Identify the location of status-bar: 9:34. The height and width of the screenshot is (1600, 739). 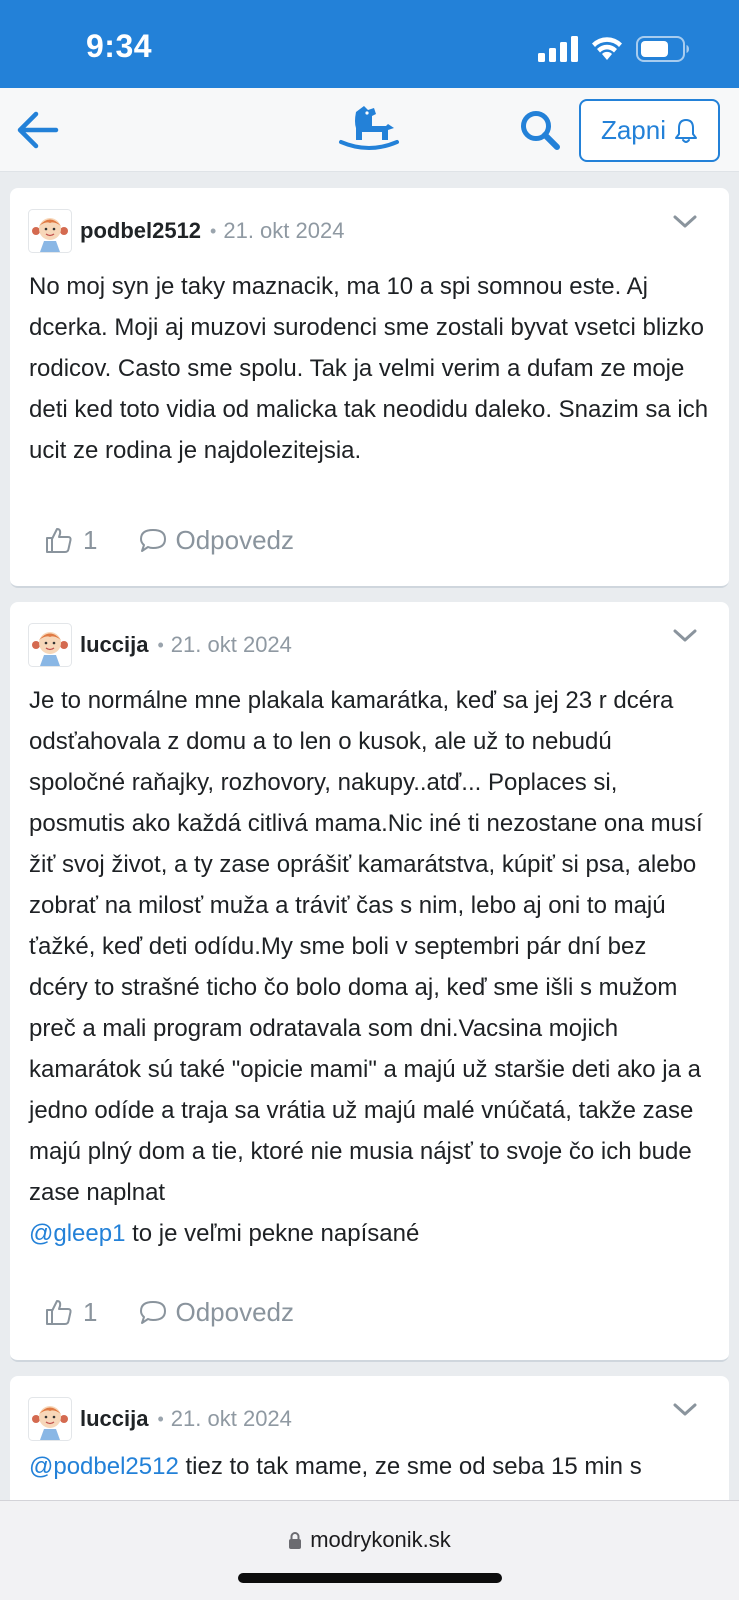
(369, 44).